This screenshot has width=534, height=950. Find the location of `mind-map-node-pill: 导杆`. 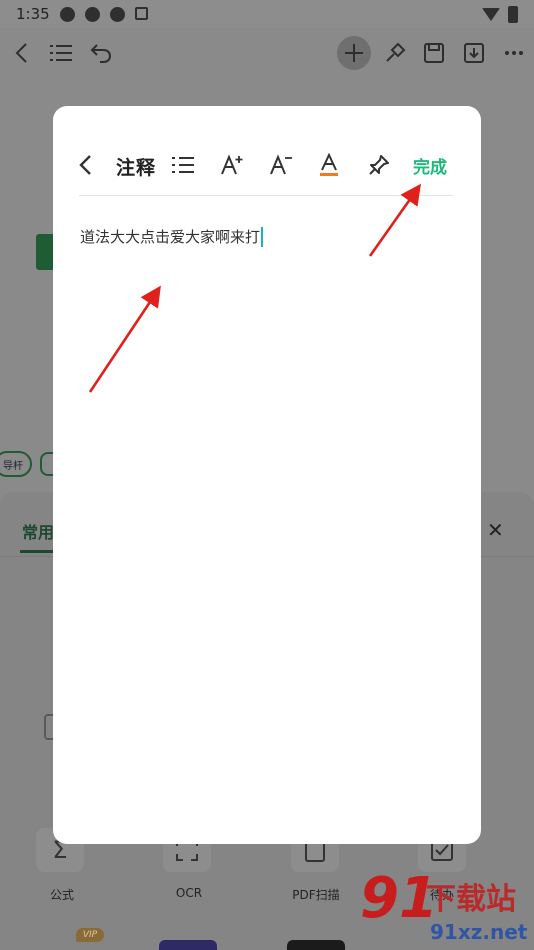

mind-map-node-pill: 导杆 is located at coordinates (16, 464).